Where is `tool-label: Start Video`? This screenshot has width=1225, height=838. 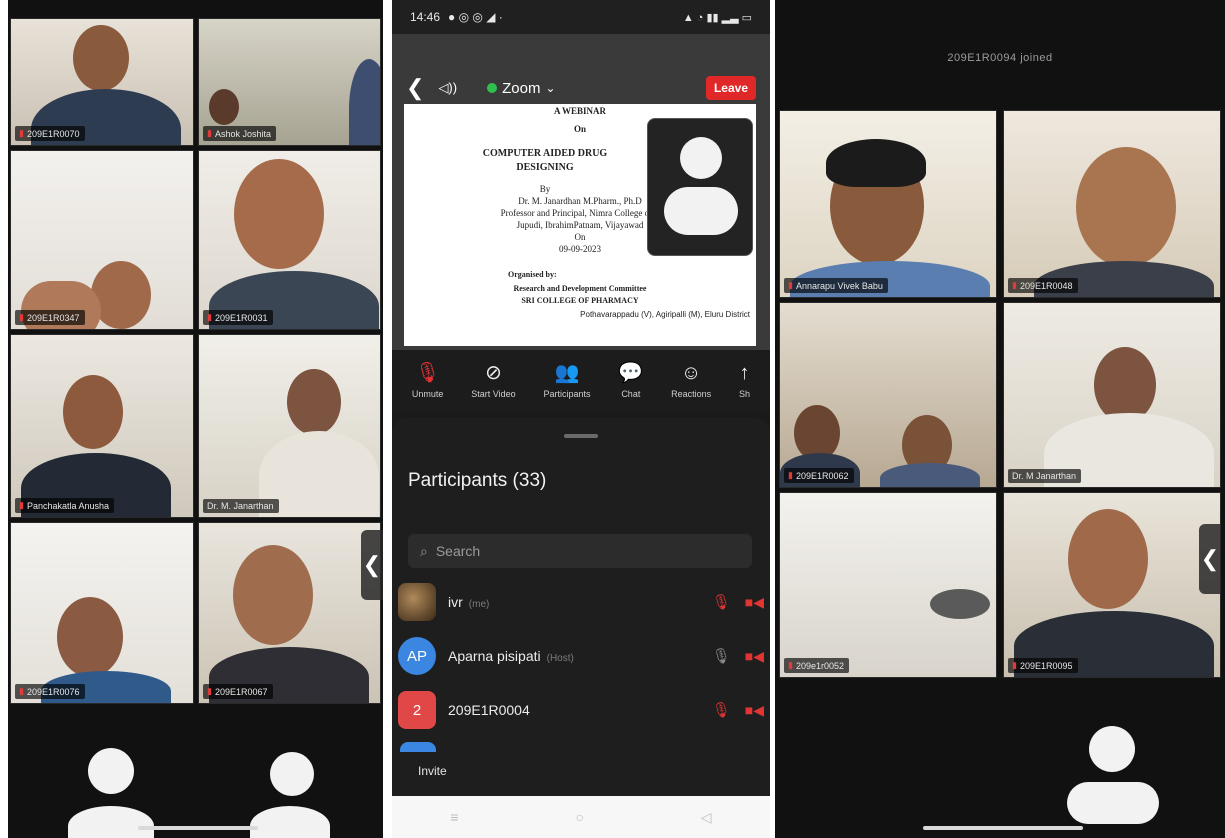 tool-label: Start Video is located at coordinates (493, 394).